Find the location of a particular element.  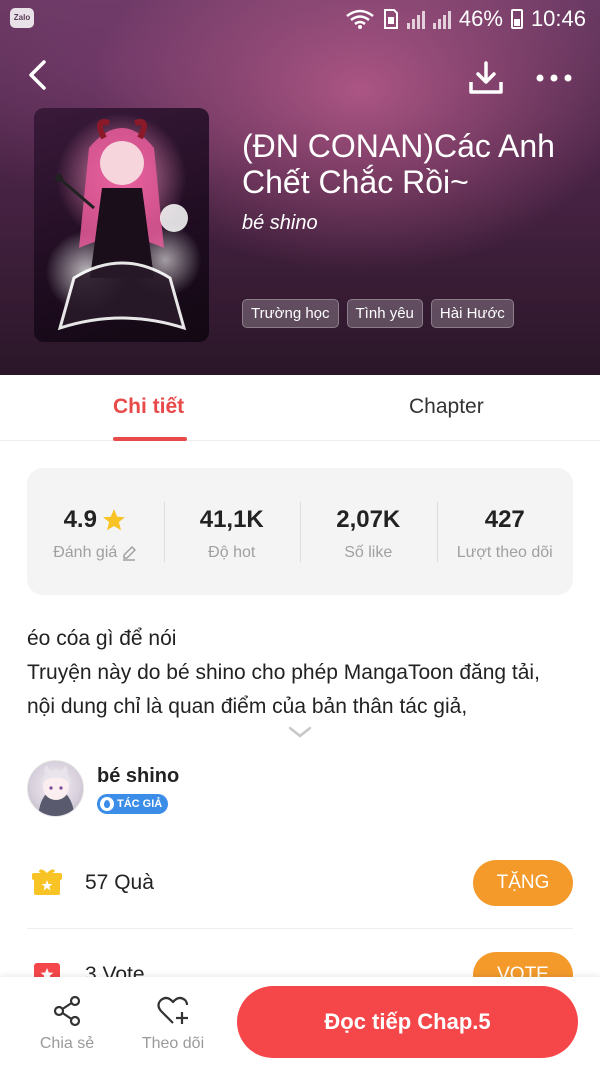

rating-value: 4.9 is located at coordinates (80, 519).